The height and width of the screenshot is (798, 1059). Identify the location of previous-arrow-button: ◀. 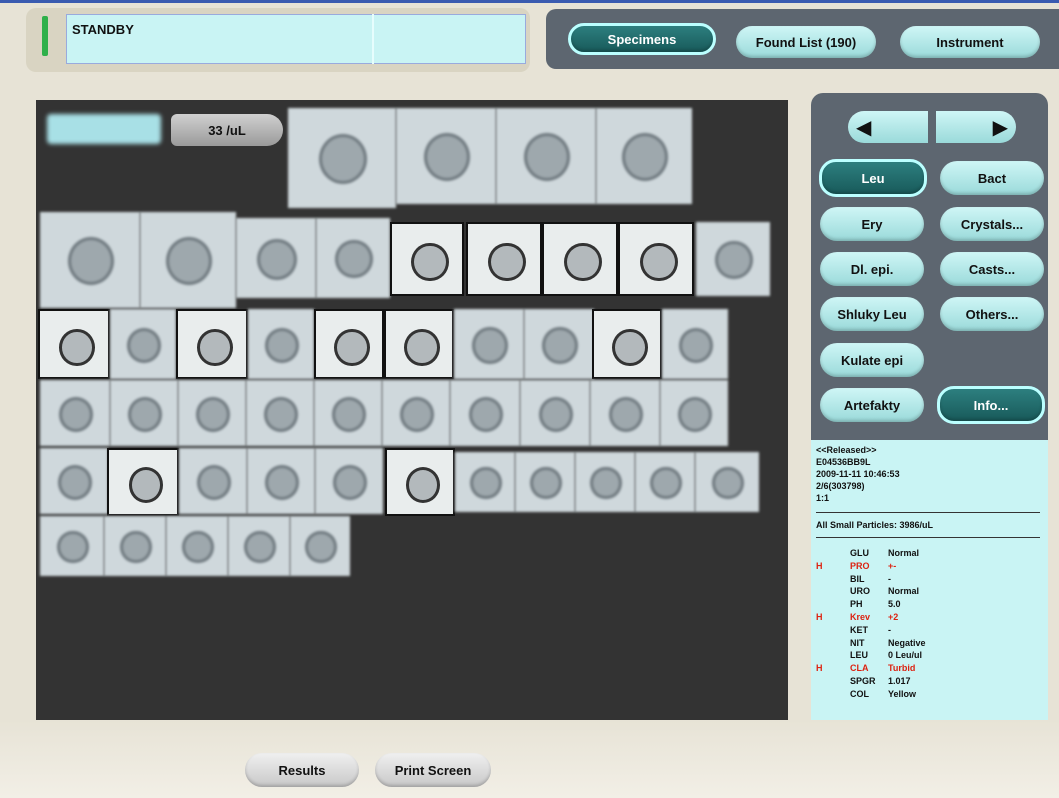
(888, 127).